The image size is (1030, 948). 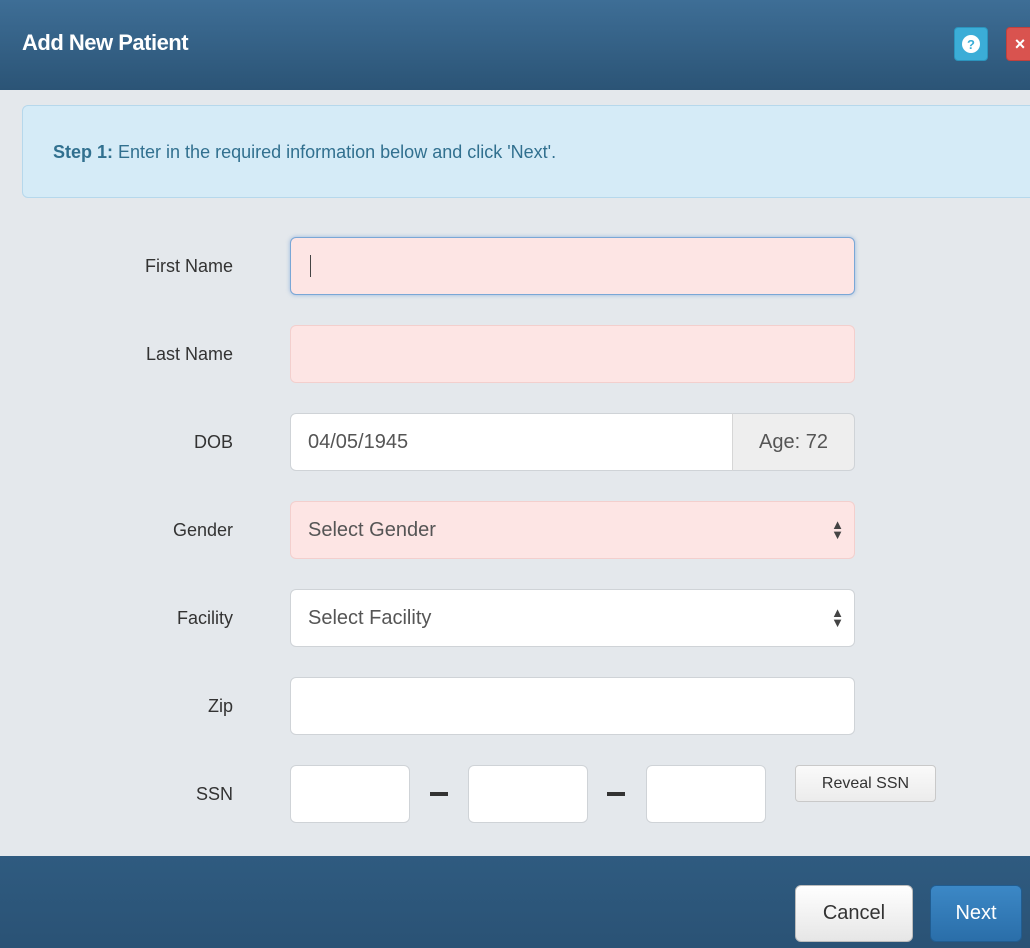 I want to click on gender-selected: Select Gender, so click(x=372, y=529).